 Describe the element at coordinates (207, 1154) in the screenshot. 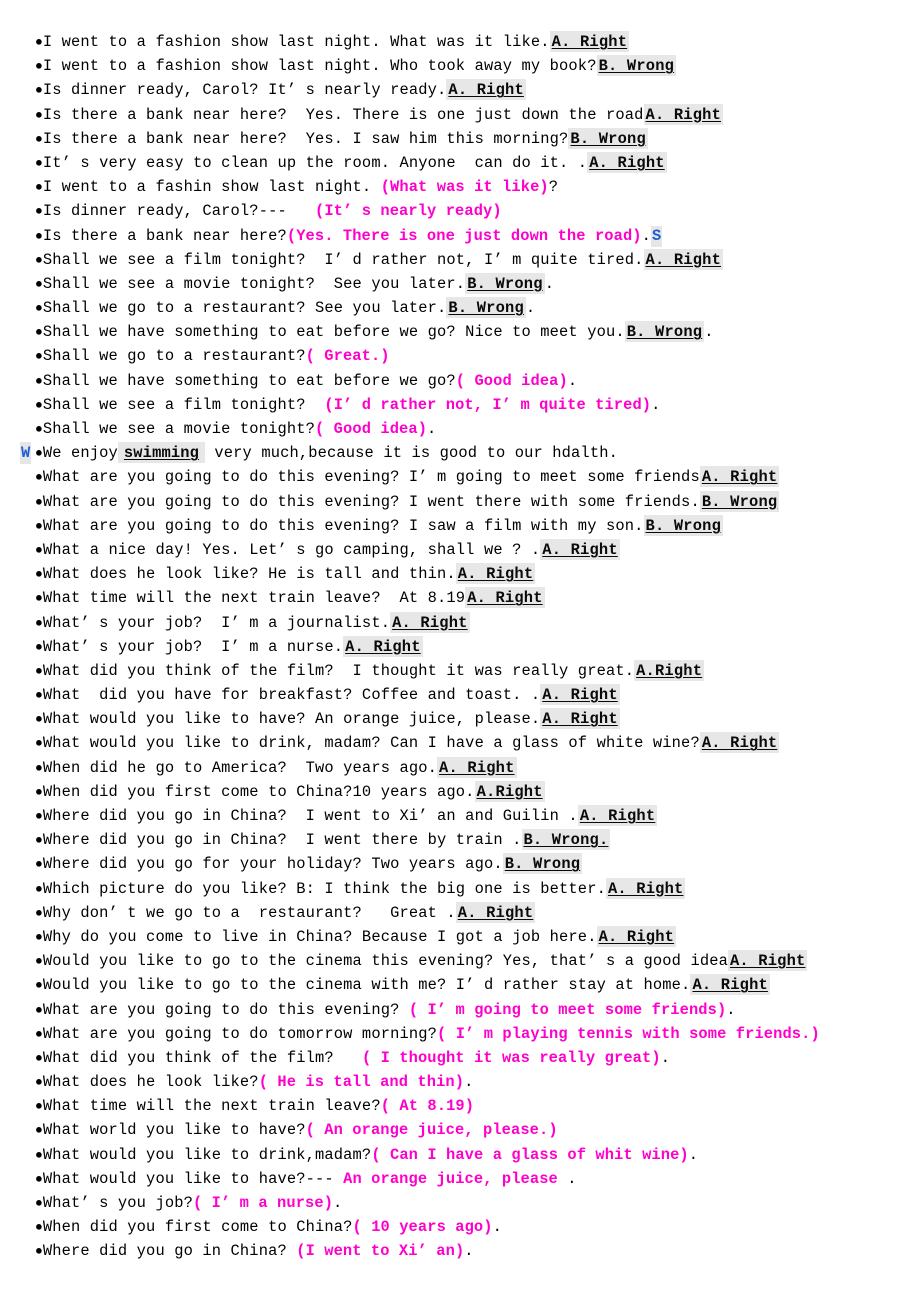

I see `question-text: What would you like to drink,madam?` at that location.